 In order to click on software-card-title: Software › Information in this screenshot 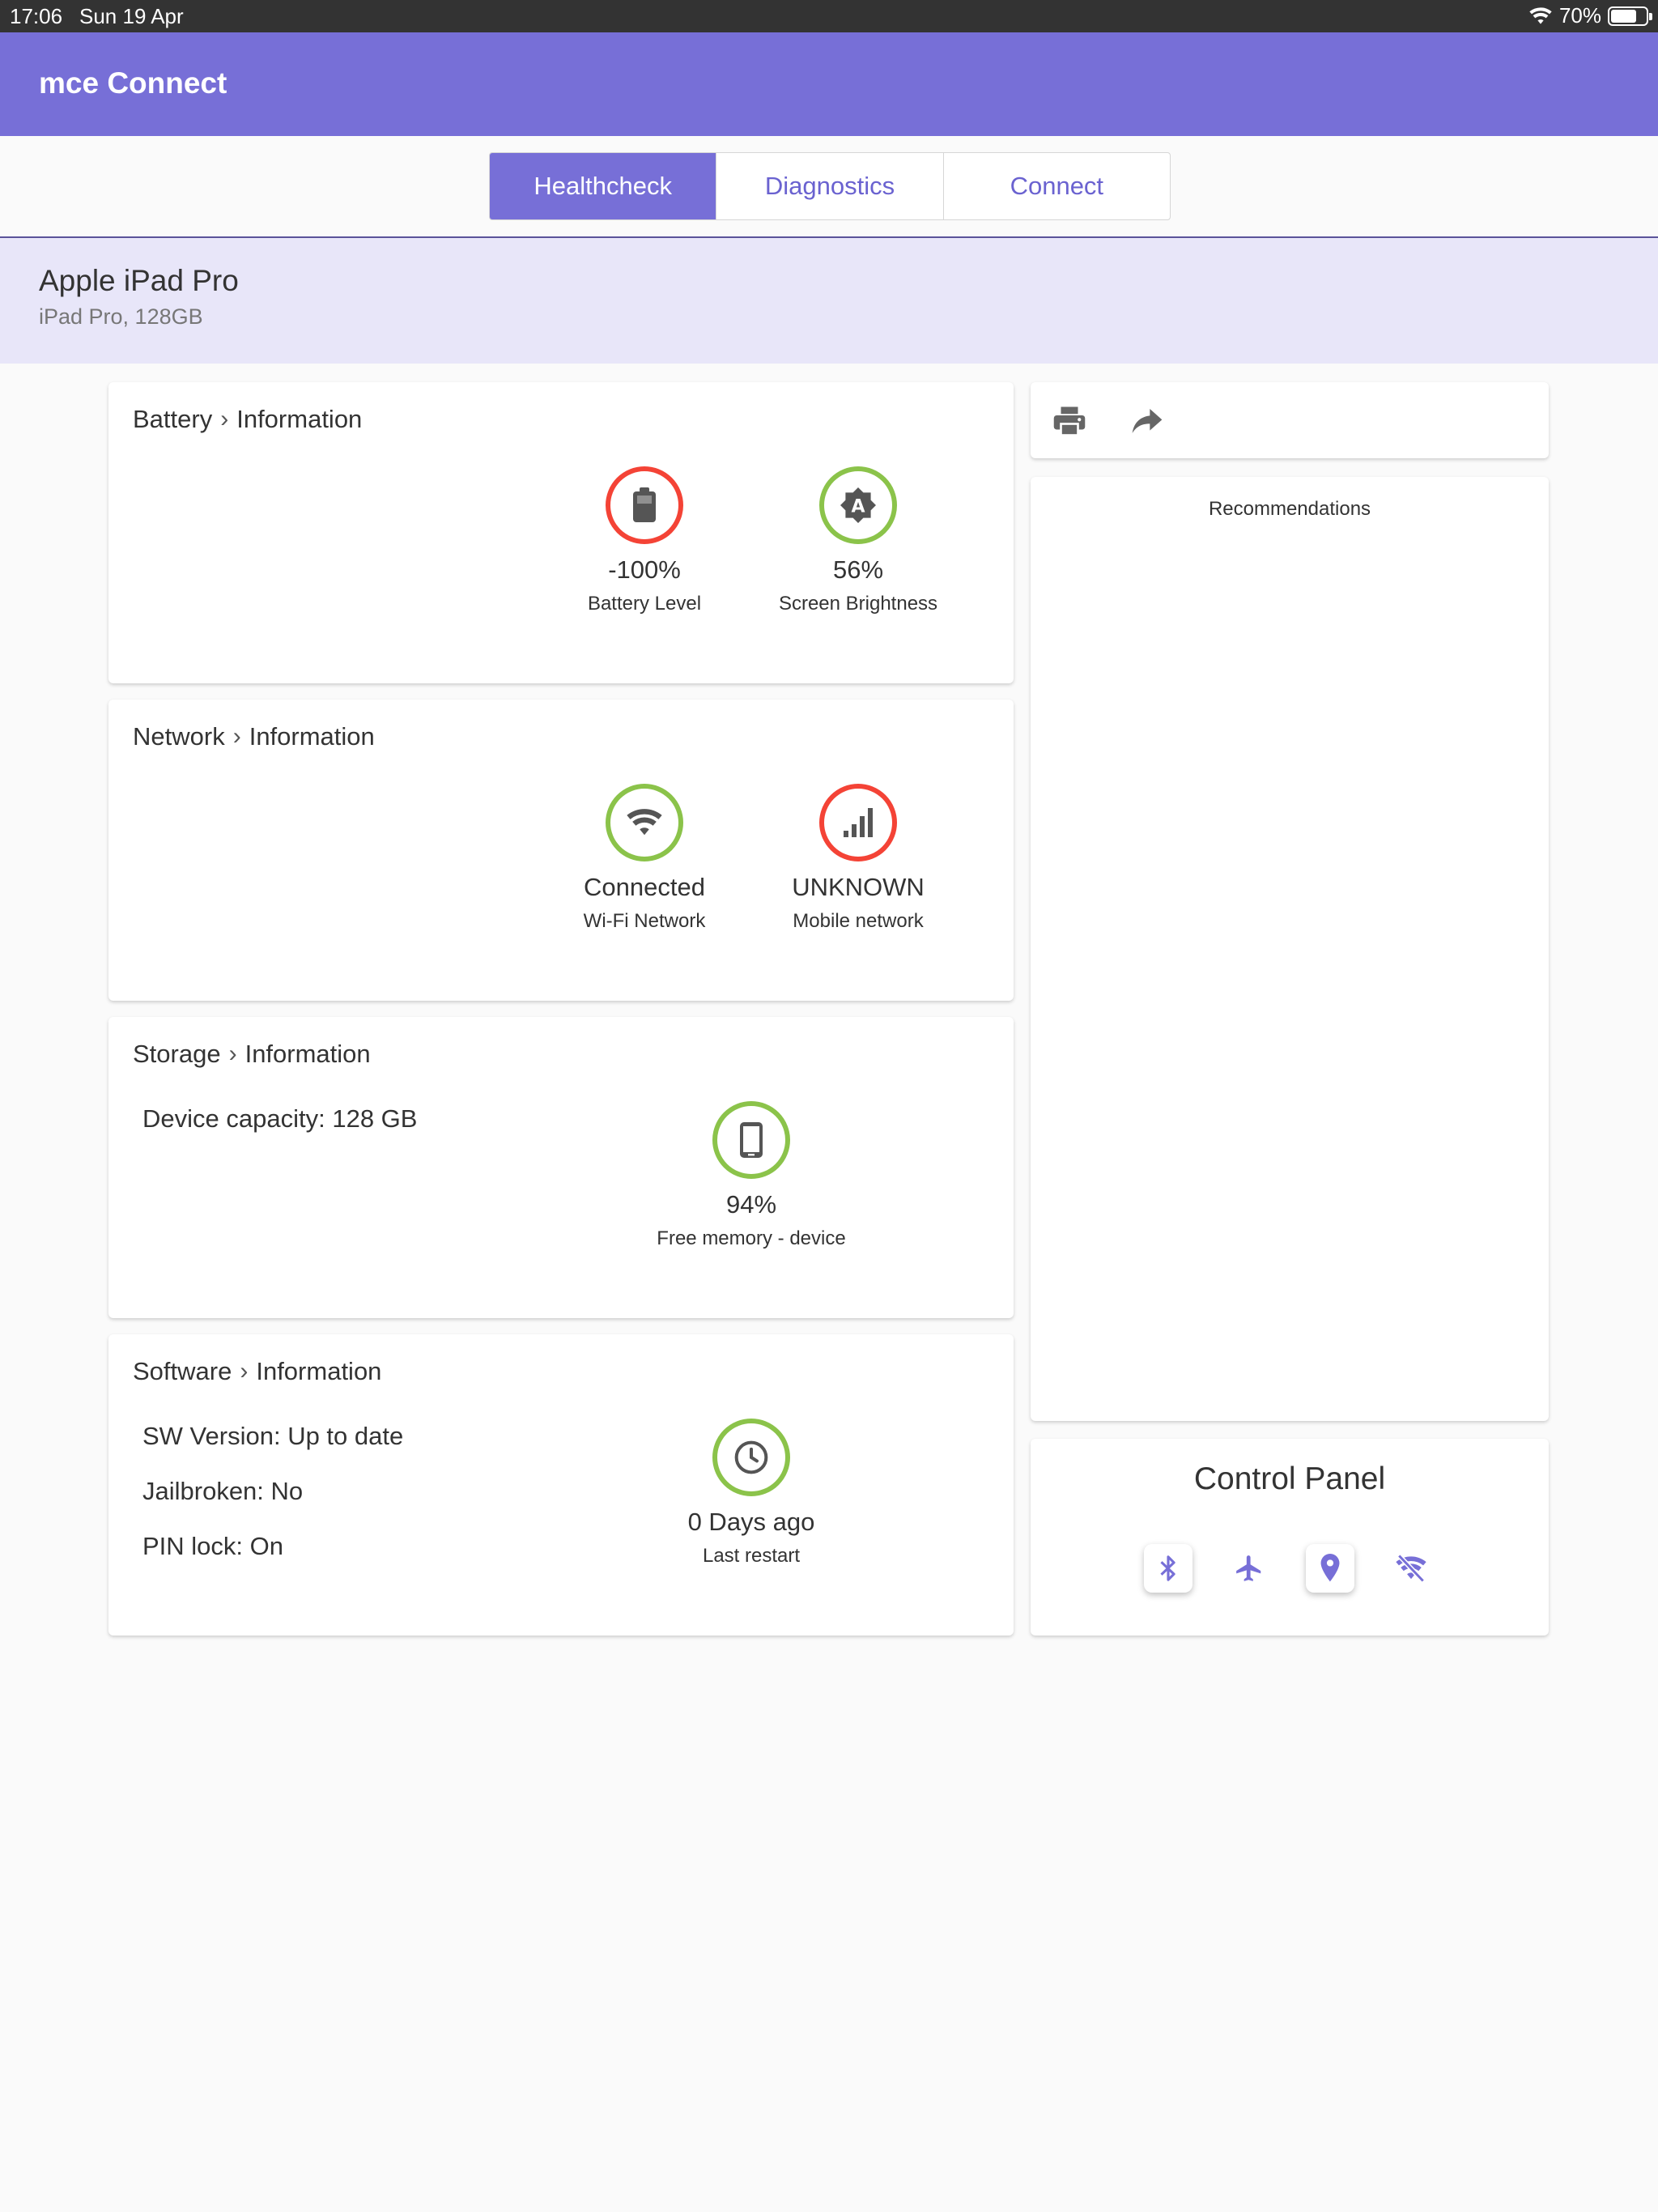, I will do `click(257, 1372)`.